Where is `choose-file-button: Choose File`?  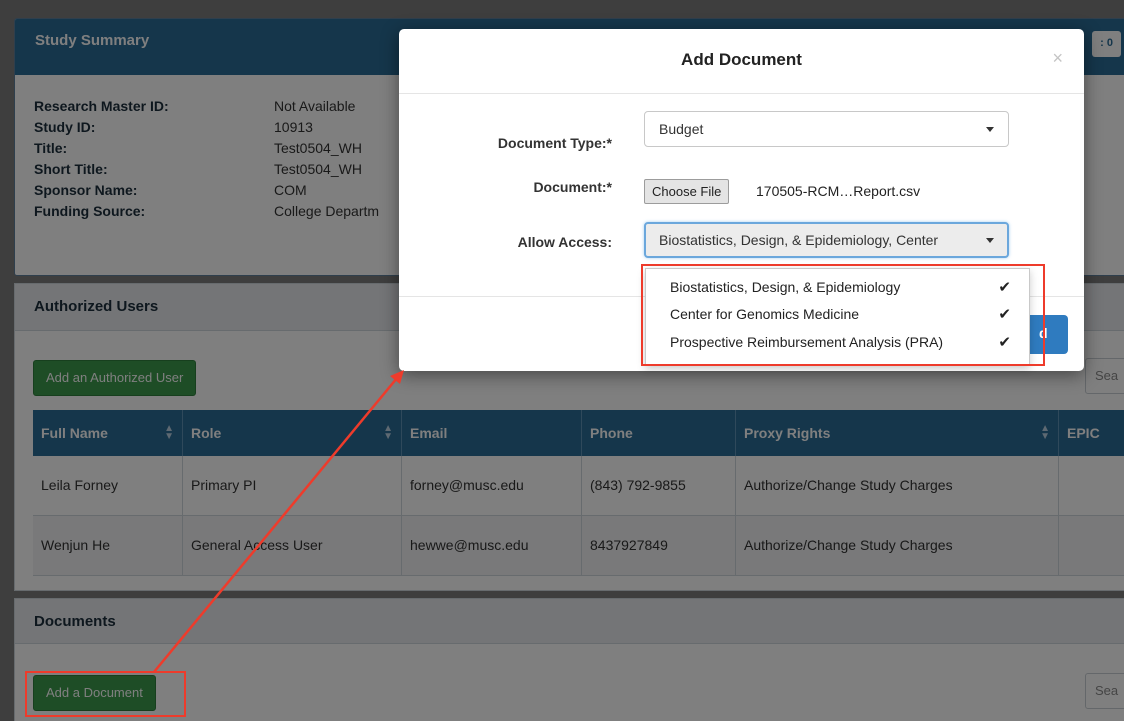 choose-file-button: Choose File is located at coordinates (687, 191).